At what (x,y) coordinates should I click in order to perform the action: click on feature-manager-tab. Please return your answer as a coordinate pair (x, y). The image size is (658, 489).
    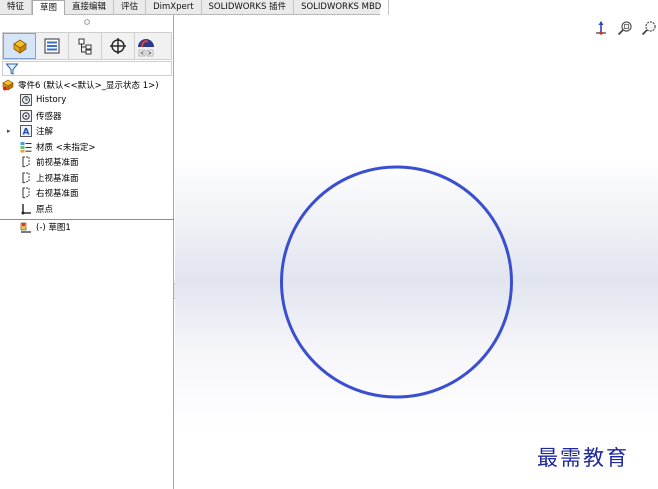
    Looking at the image, I should click on (19, 46).